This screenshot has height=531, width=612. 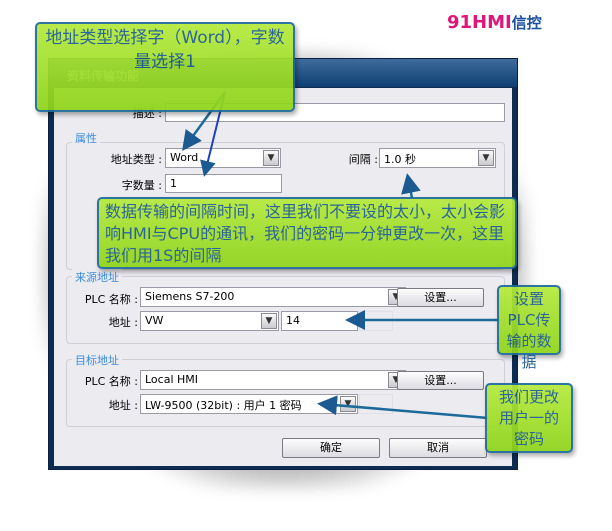 I want to click on callout-address-type: 地址类型选择字（Word），字数量选择1, so click(x=165, y=67).